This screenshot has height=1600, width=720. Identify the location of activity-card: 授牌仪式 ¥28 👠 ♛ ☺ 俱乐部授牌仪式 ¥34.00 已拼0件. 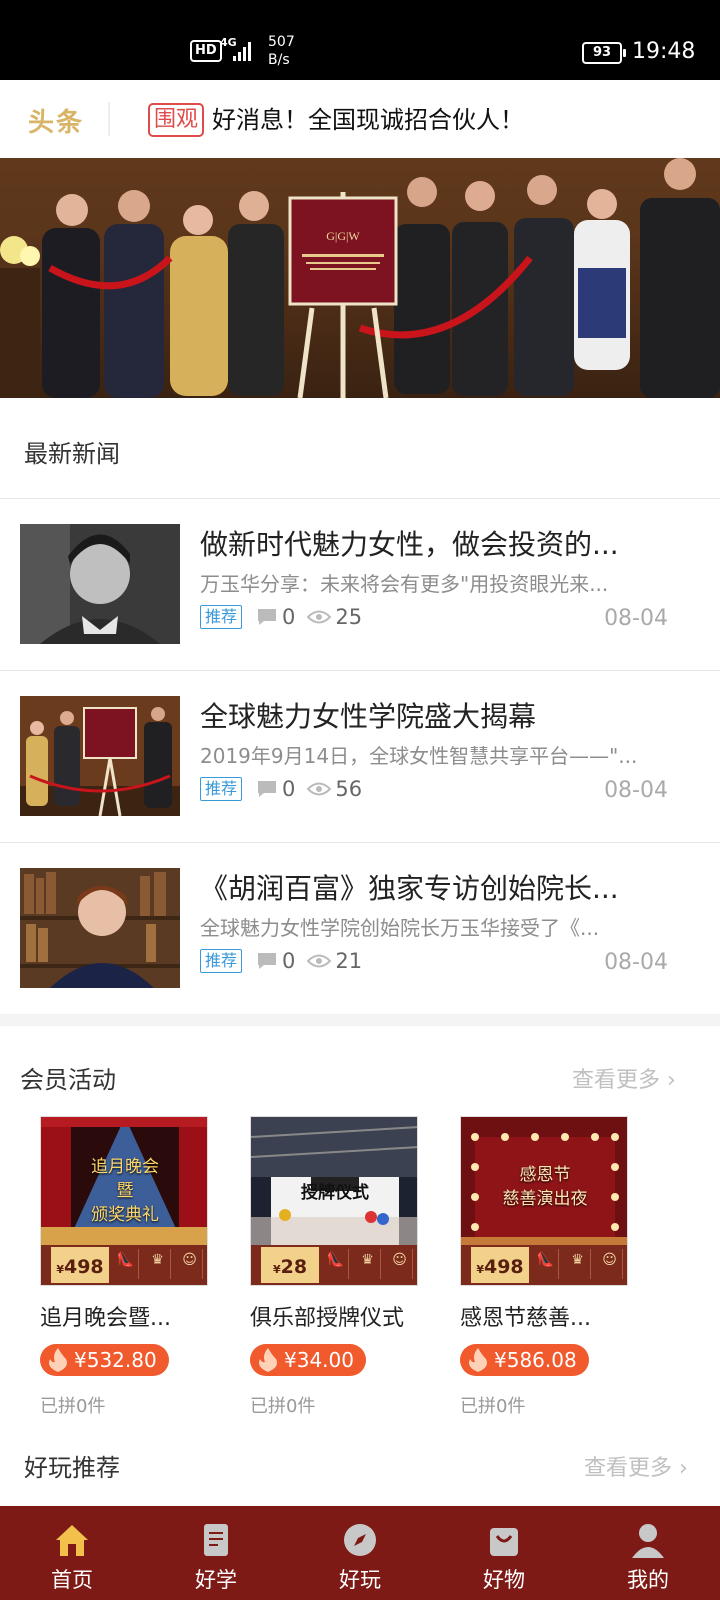
(336, 1266).